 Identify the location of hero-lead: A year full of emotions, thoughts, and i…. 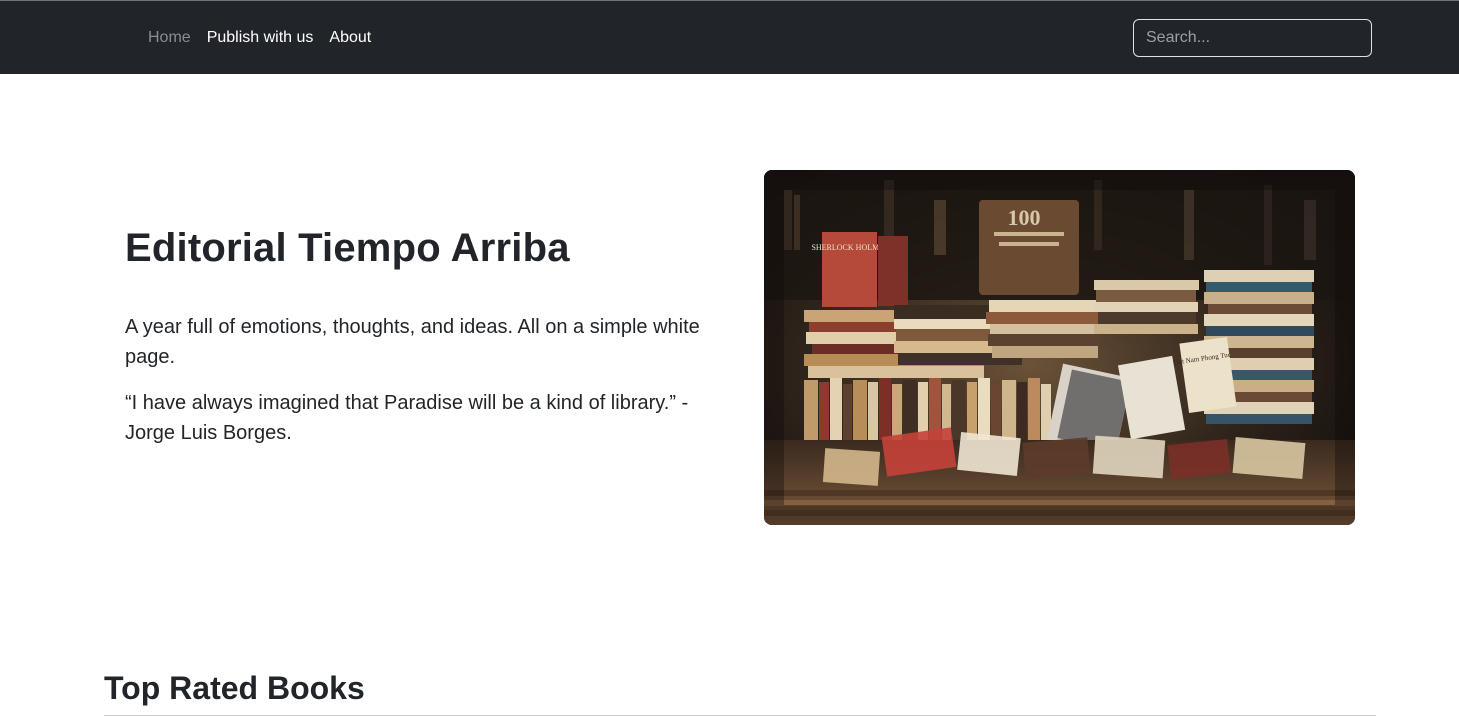
(412, 342).